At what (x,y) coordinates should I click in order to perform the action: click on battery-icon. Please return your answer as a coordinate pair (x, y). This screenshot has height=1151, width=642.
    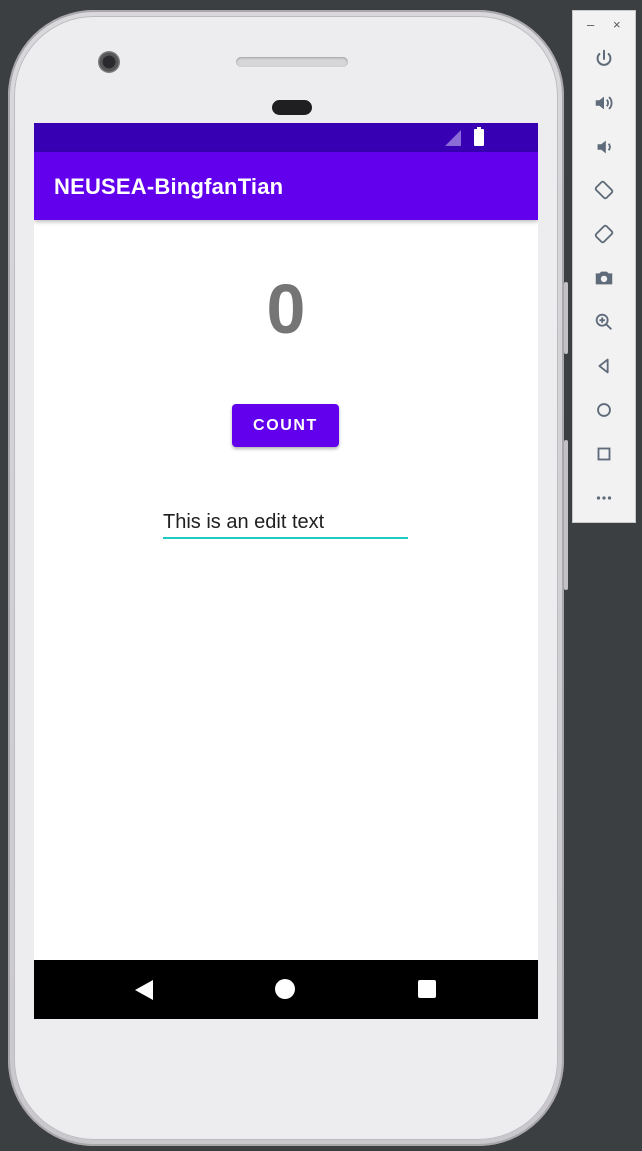
    Looking at the image, I should click on (479, 136).